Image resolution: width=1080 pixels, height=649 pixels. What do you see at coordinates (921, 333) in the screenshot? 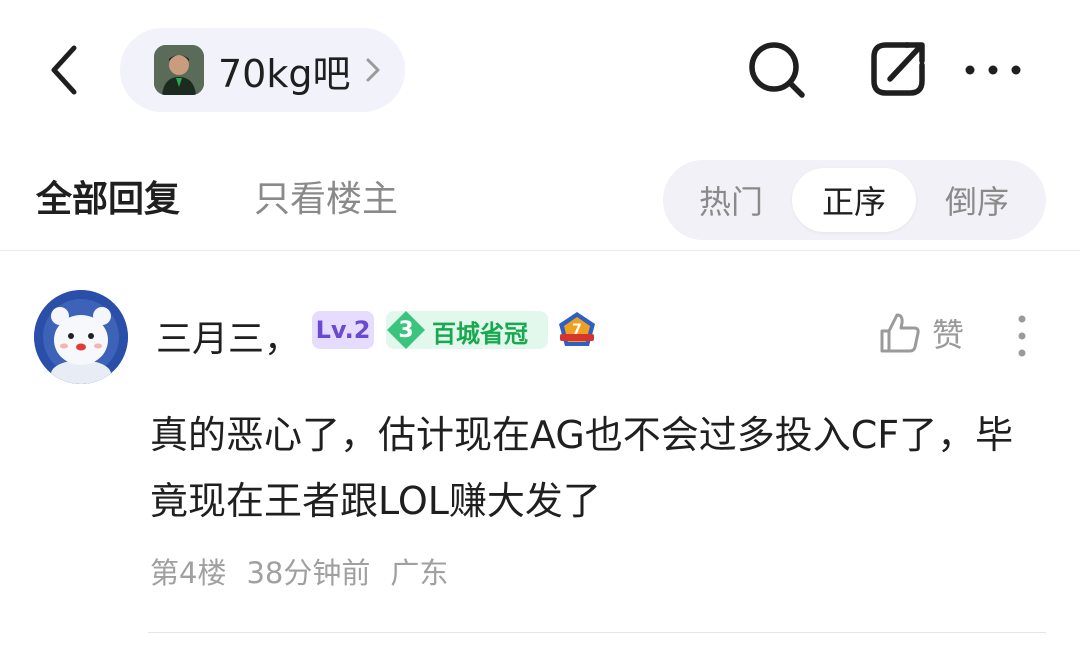
I see `like-button: 赞` at bounding box center [921, 333].